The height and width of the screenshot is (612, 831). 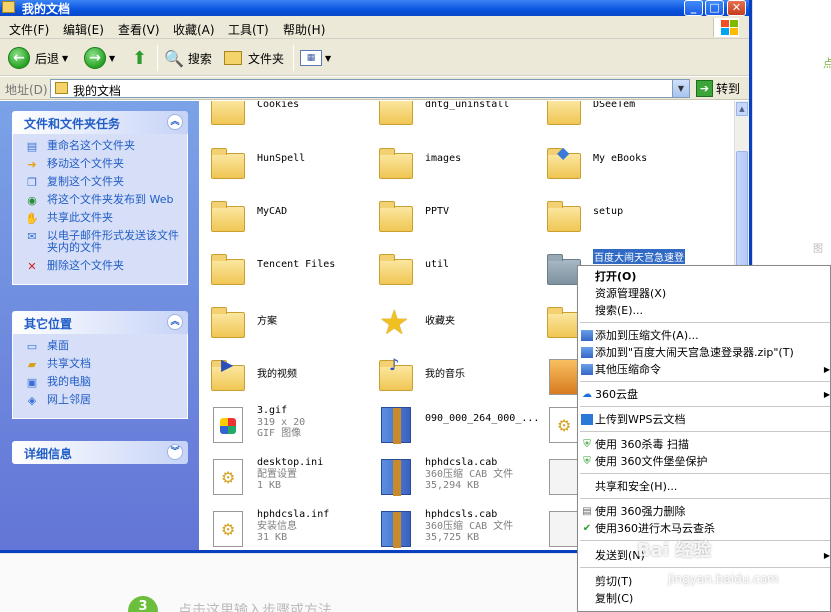 What do you see at coordinates (106, 401) in the screenshot?
I see `place-network: ◈ 网上邻居` at bounding box center [106, 401].